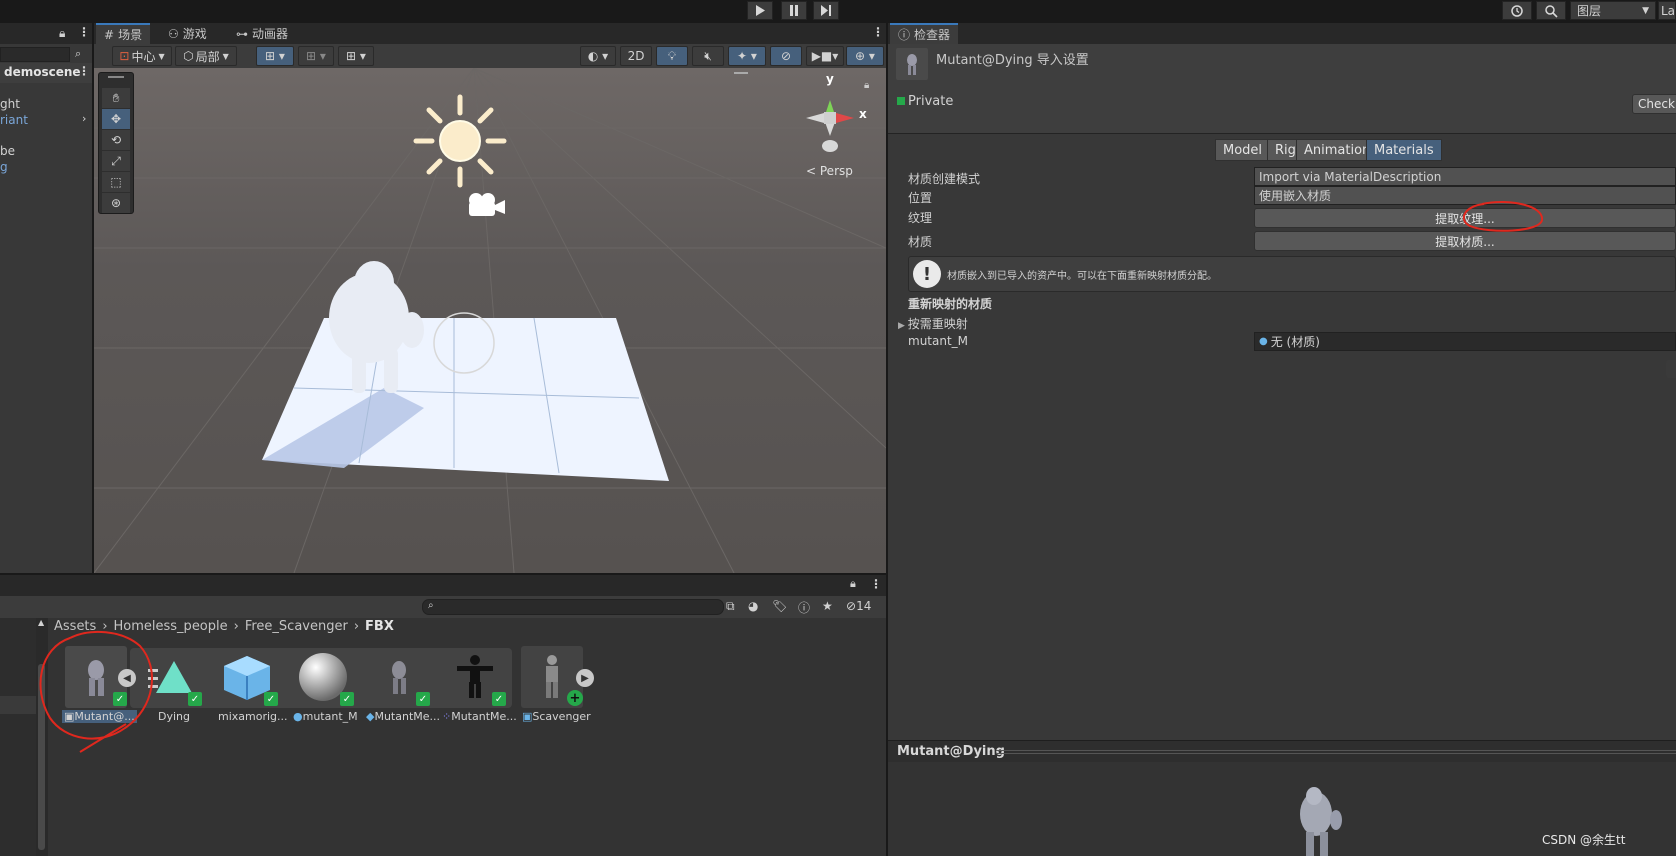  What do you see at coordinates (41, 622) in the screenshot?
I see `chevron-up-icon: ▲` at bounding box center [41, 622].